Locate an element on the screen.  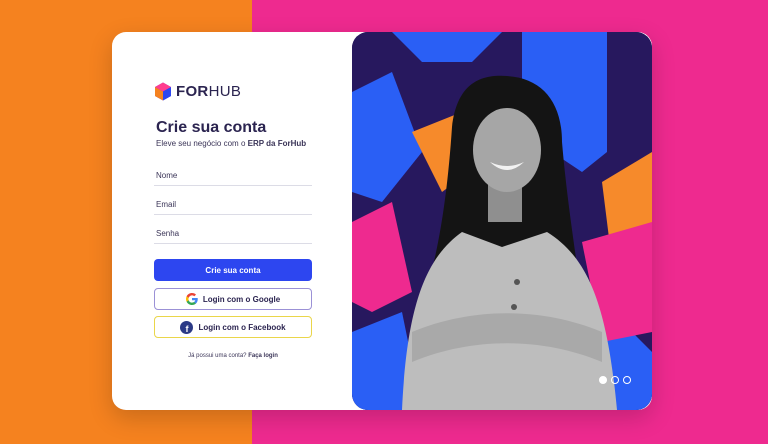
name-field-wrapper is located at coordinates (235, 175).